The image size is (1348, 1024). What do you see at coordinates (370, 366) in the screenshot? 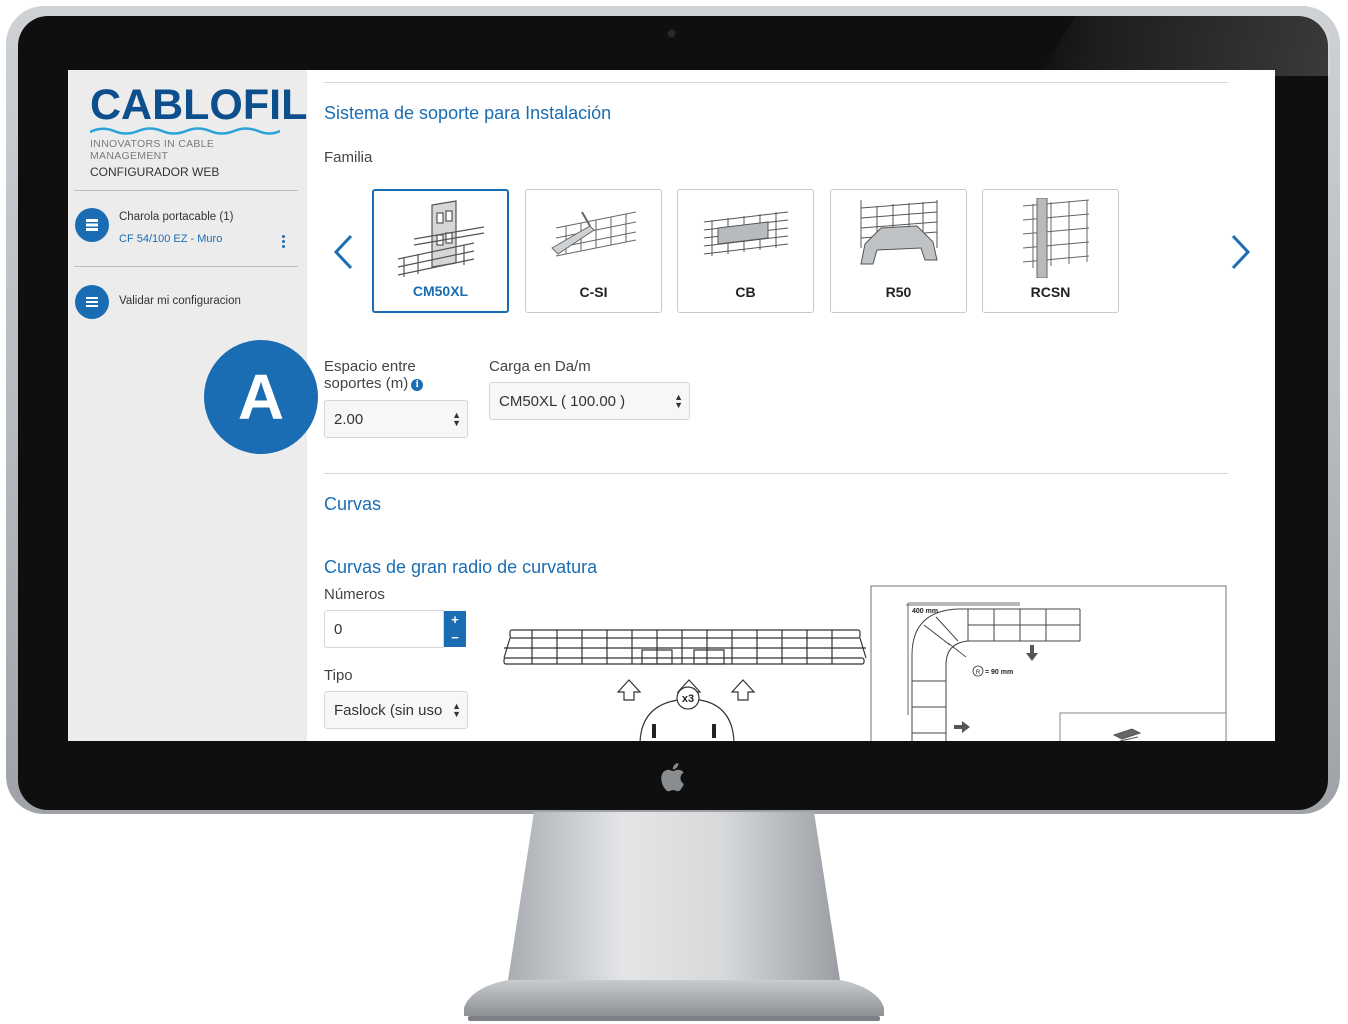
I see `spacing-label-line1: Espacio entre` at bounding box center [370, 366].